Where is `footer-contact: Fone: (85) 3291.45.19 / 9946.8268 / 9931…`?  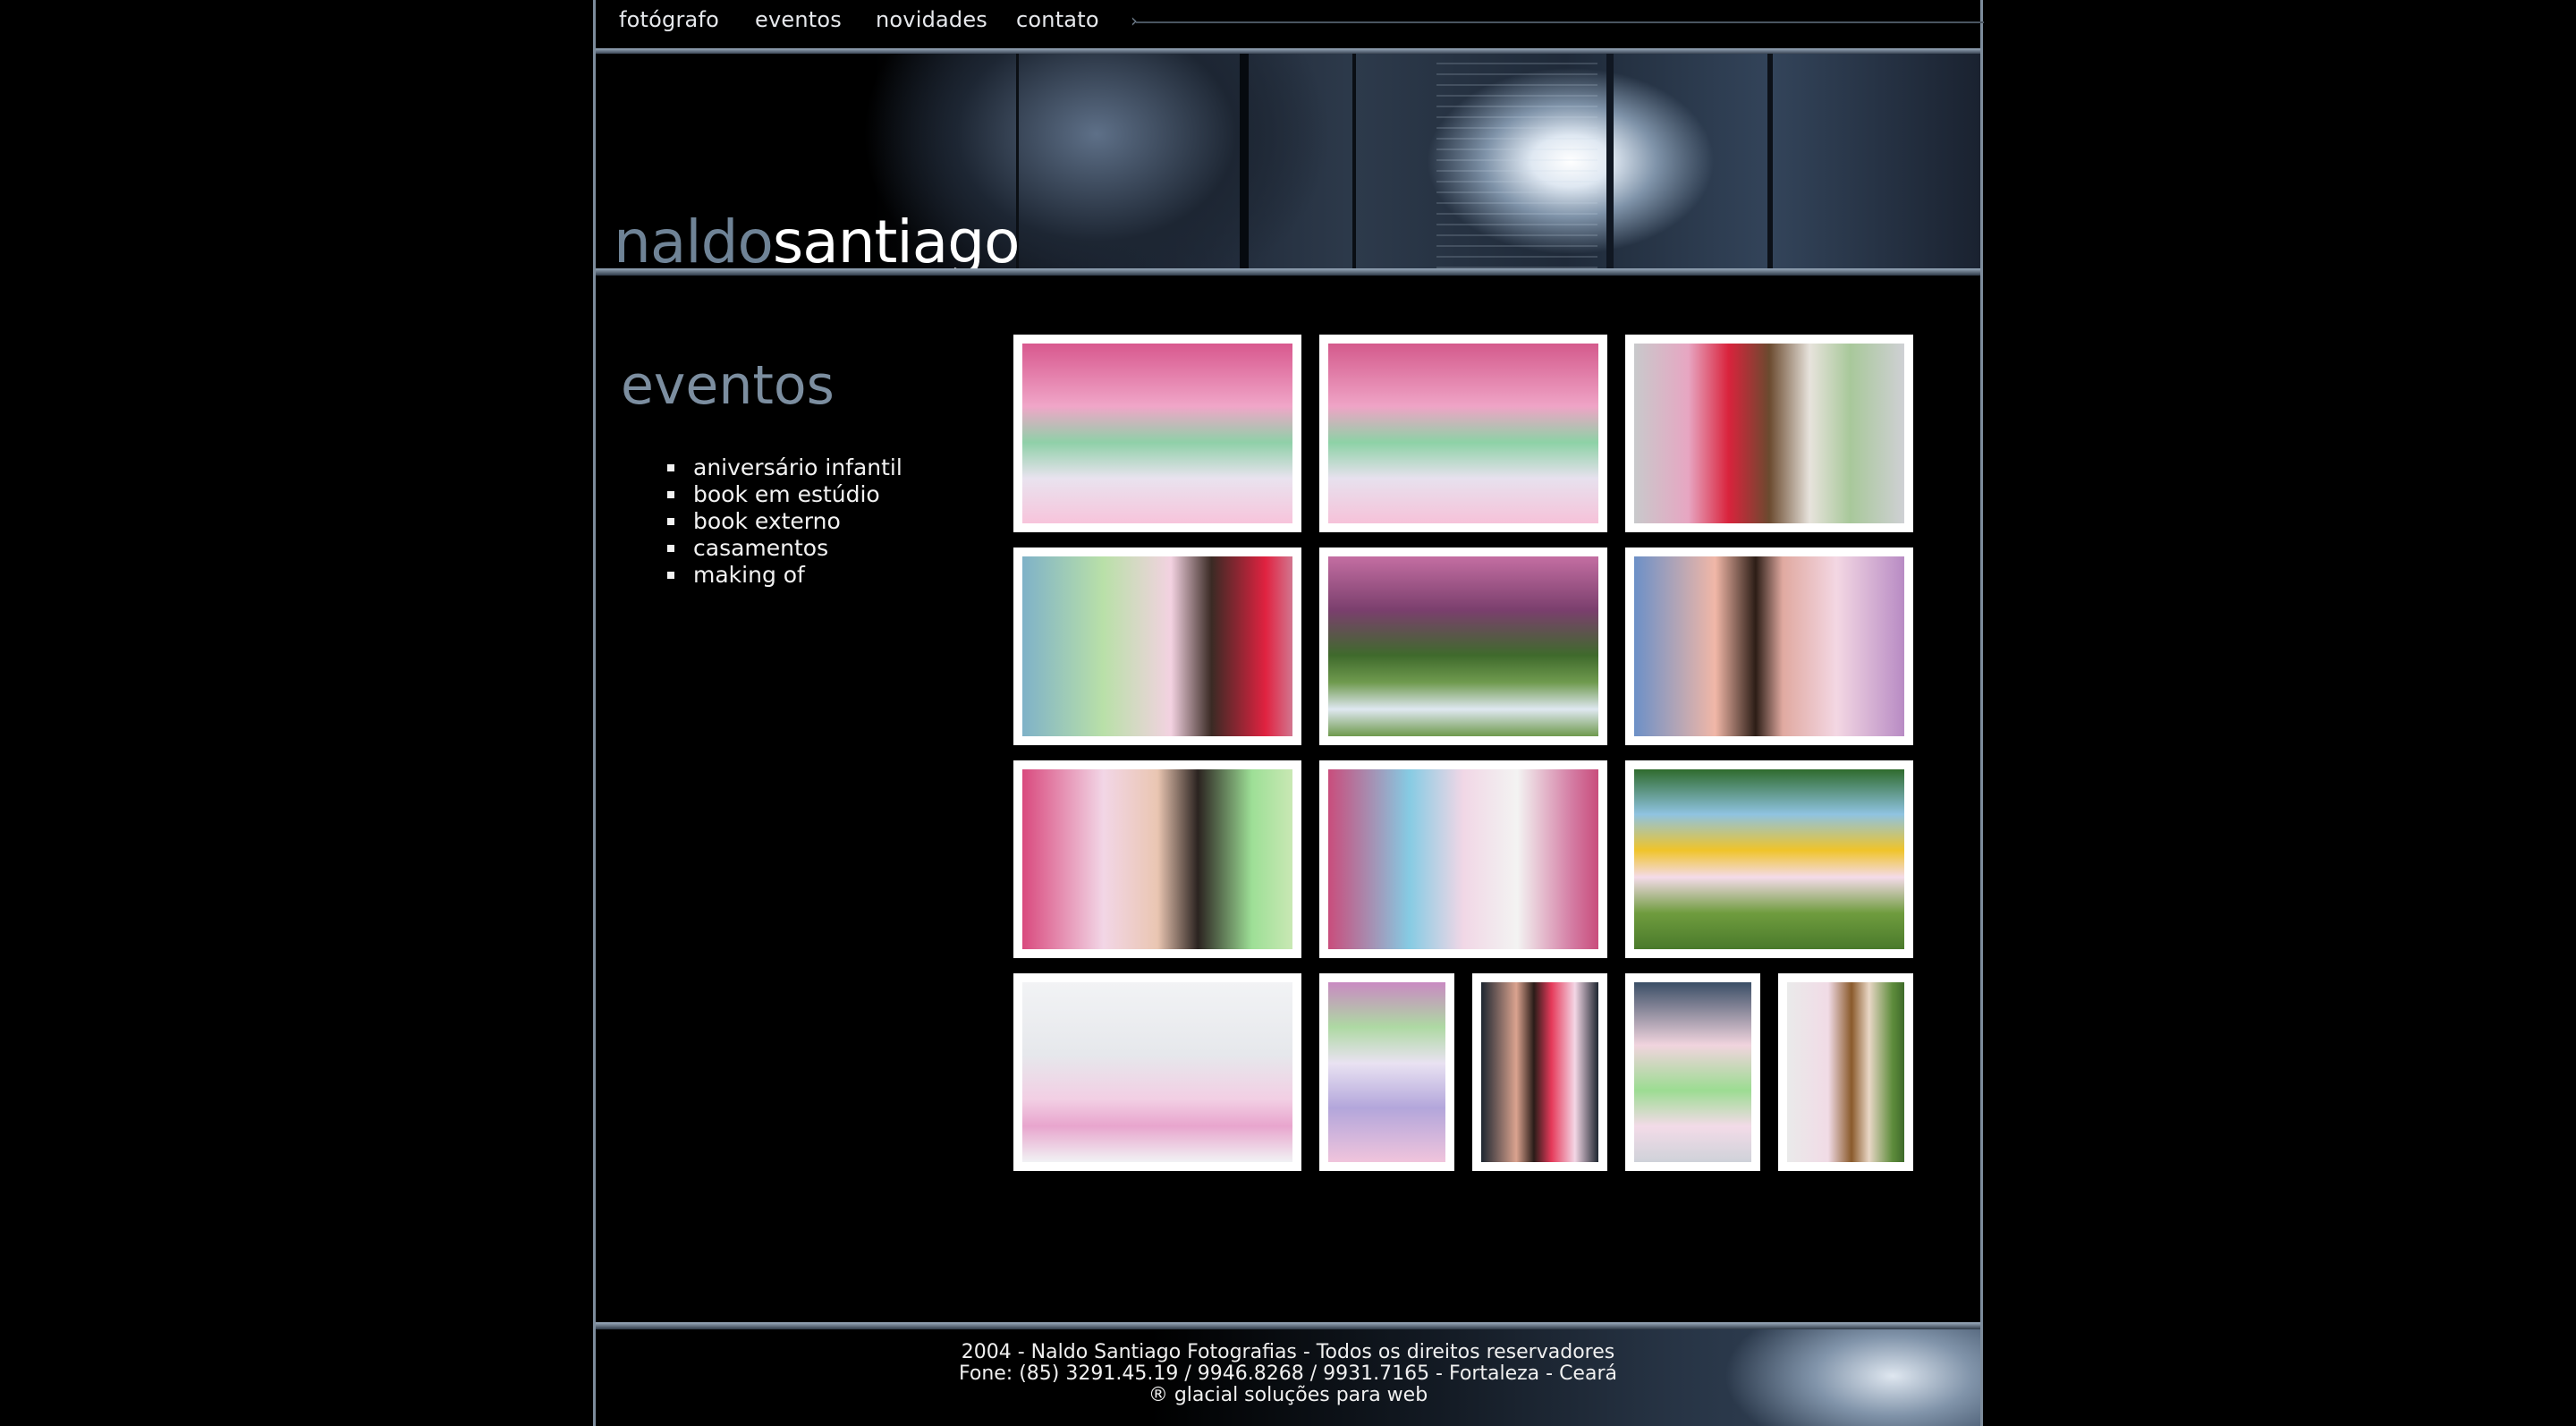
footer-contact: Fone: (85) 3291.45.19 / 9946.8268 / 9931… is located at coordinates (1288, 1373).